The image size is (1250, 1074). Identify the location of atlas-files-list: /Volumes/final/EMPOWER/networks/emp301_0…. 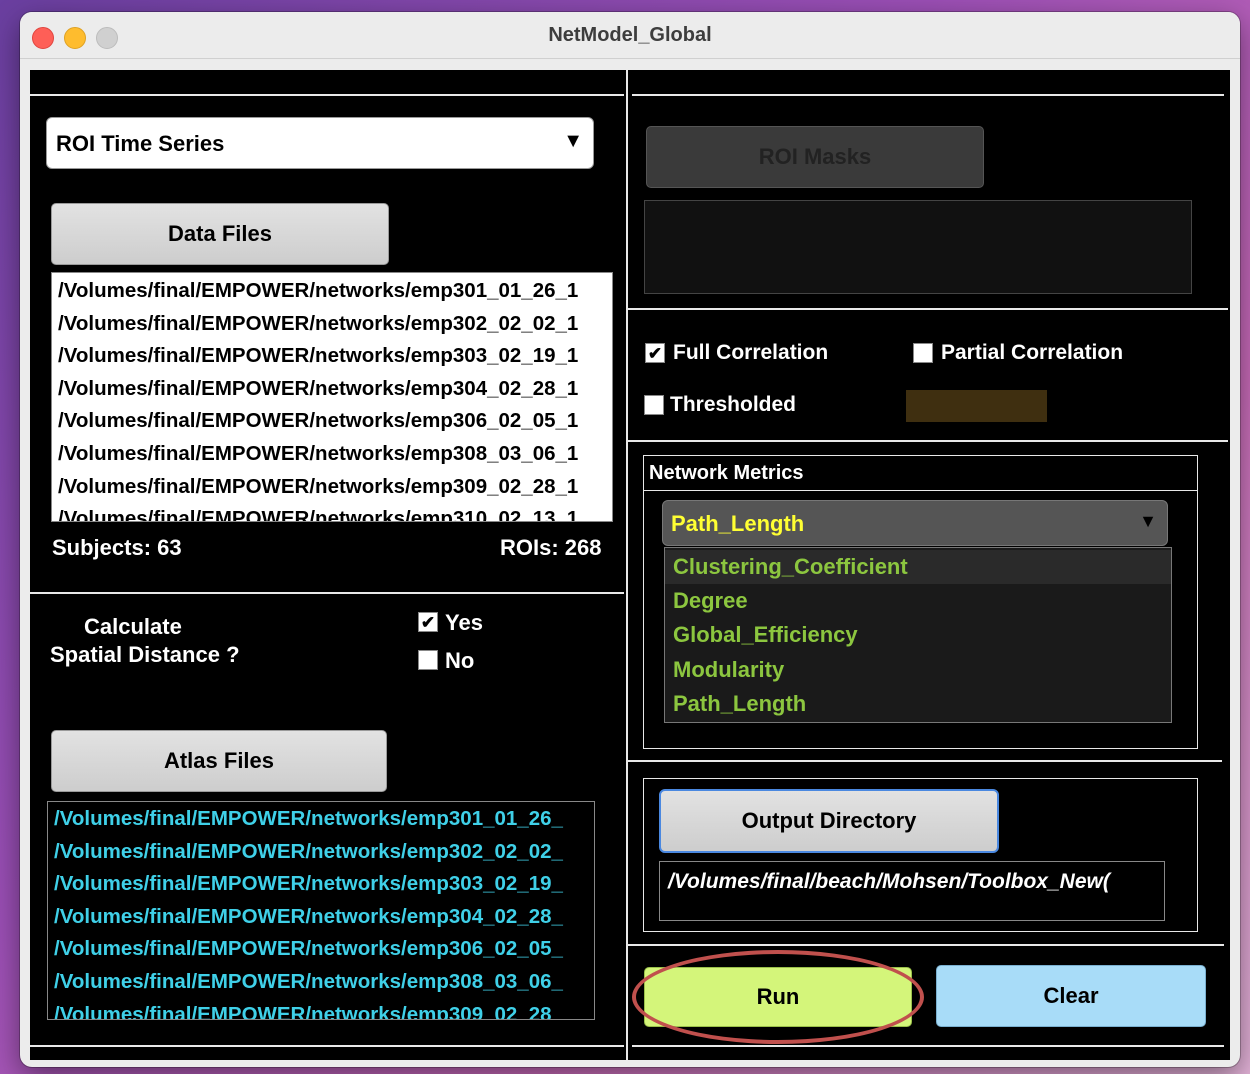
(321, 910).